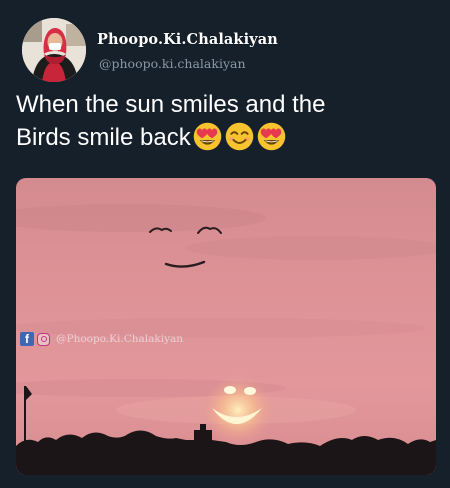 This screenshot has height=488, width=450. Describe the element at coordinates (187, 39) in the screenshot. I see `display-name: Phoopo.Ki.Chalakiyan` at that location.